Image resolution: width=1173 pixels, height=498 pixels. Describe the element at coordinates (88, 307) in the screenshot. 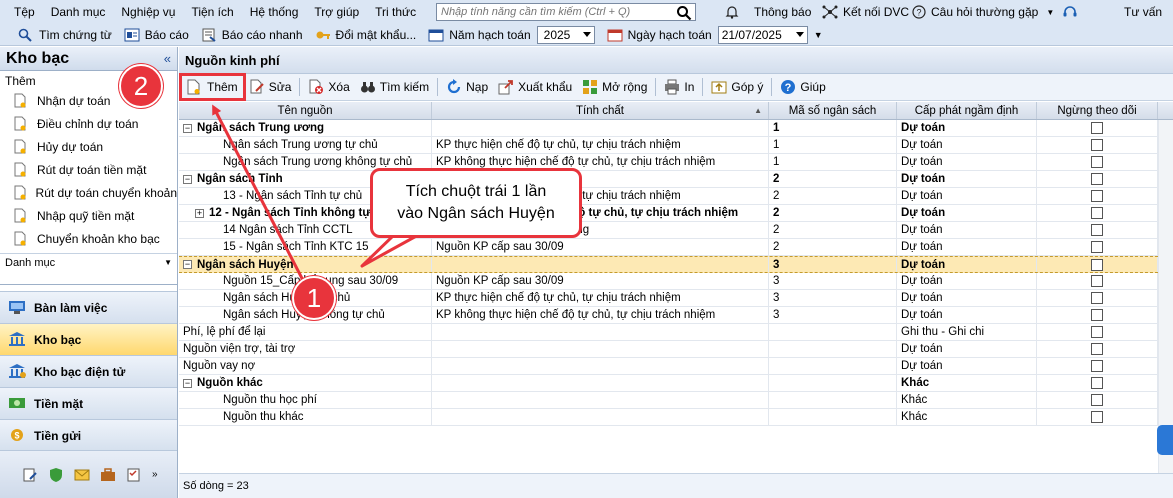

I see `nav-desk: Bàn làm việc` at that location.